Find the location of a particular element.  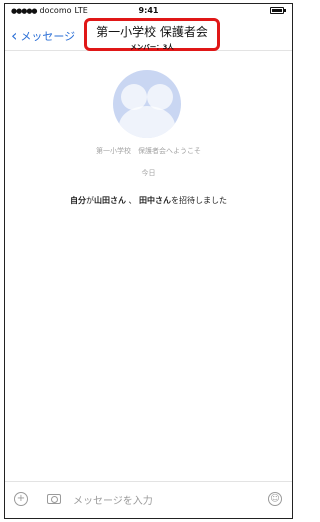

back-label: メッセージ is located at coordinates (48, 36).